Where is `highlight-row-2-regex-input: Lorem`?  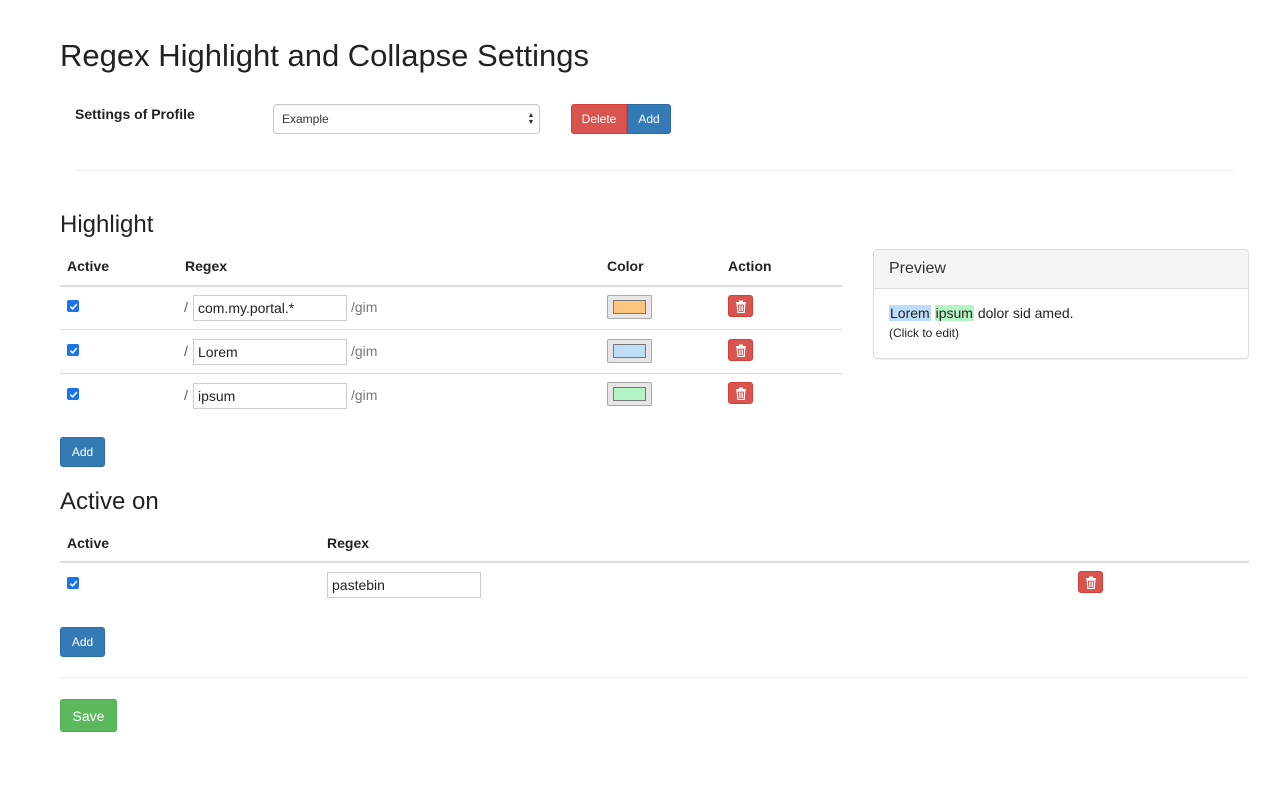
highlight-row-2-regex-input: Lorem is located at coordinates (270, 352).